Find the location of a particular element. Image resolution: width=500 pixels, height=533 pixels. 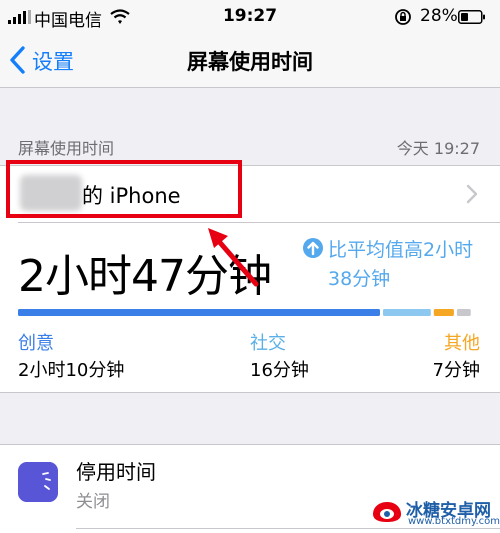

section-date: 今天 19:27 is located at coordinates (438, 148).